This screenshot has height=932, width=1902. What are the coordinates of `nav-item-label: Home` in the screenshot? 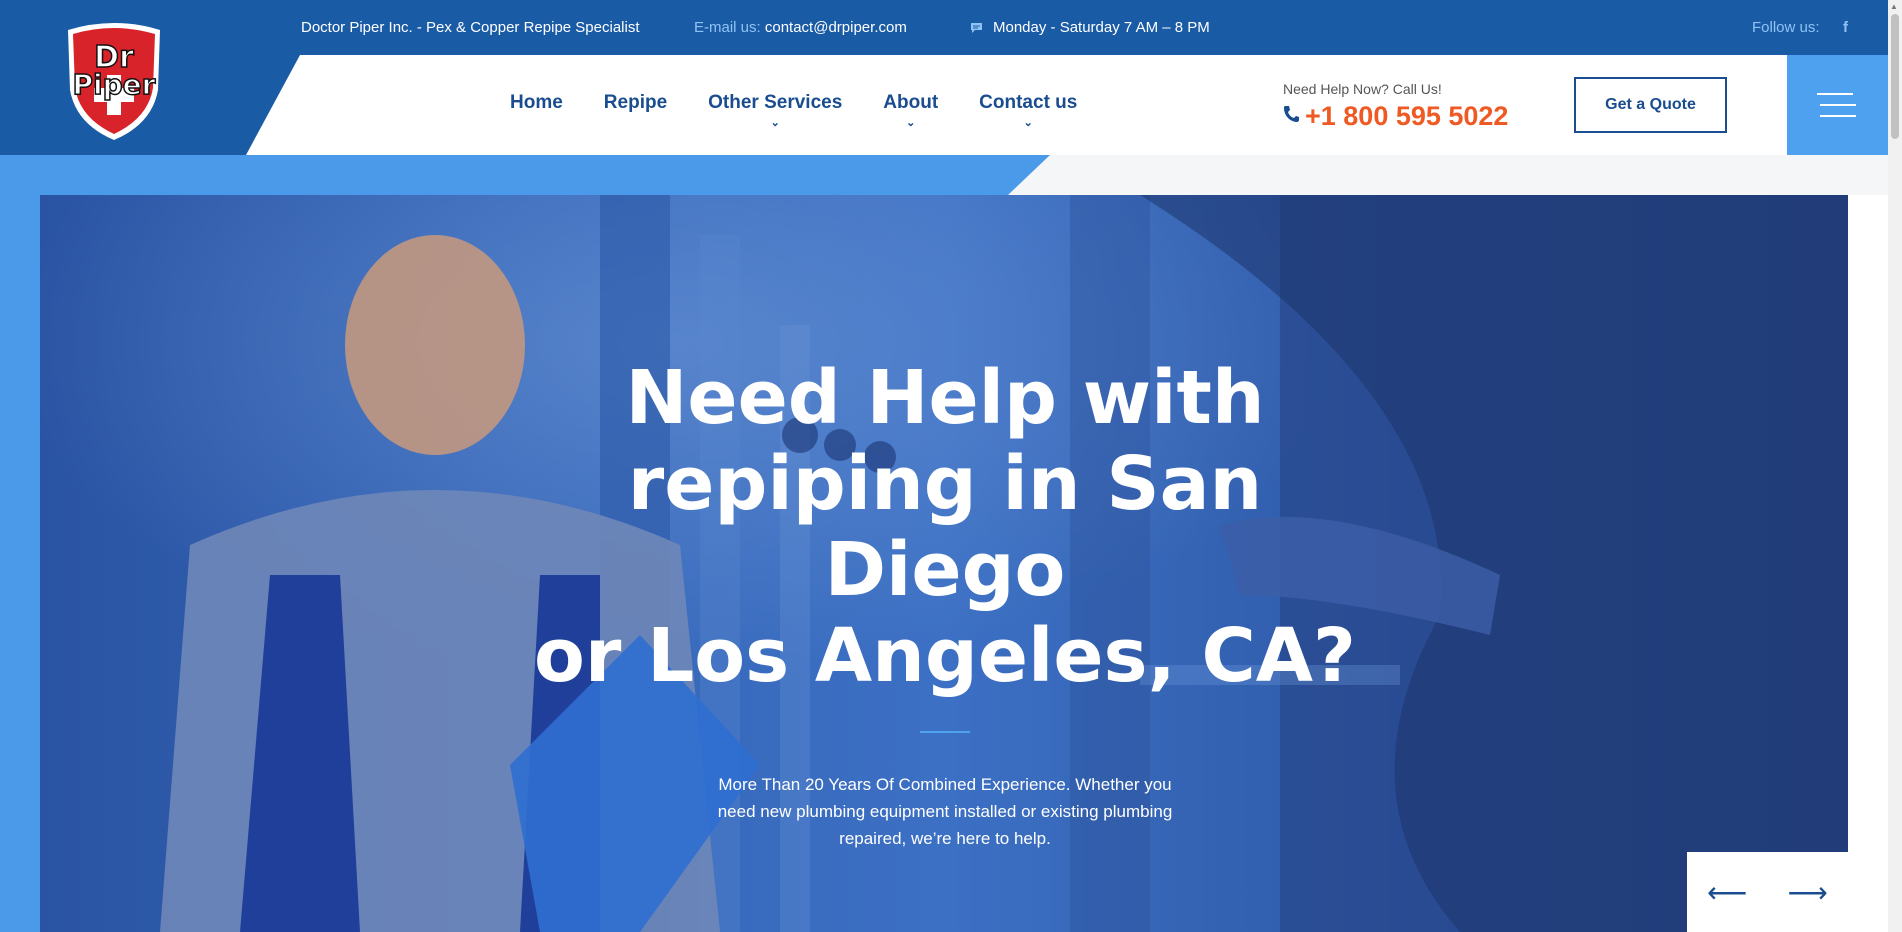 It's located at (536, 102).